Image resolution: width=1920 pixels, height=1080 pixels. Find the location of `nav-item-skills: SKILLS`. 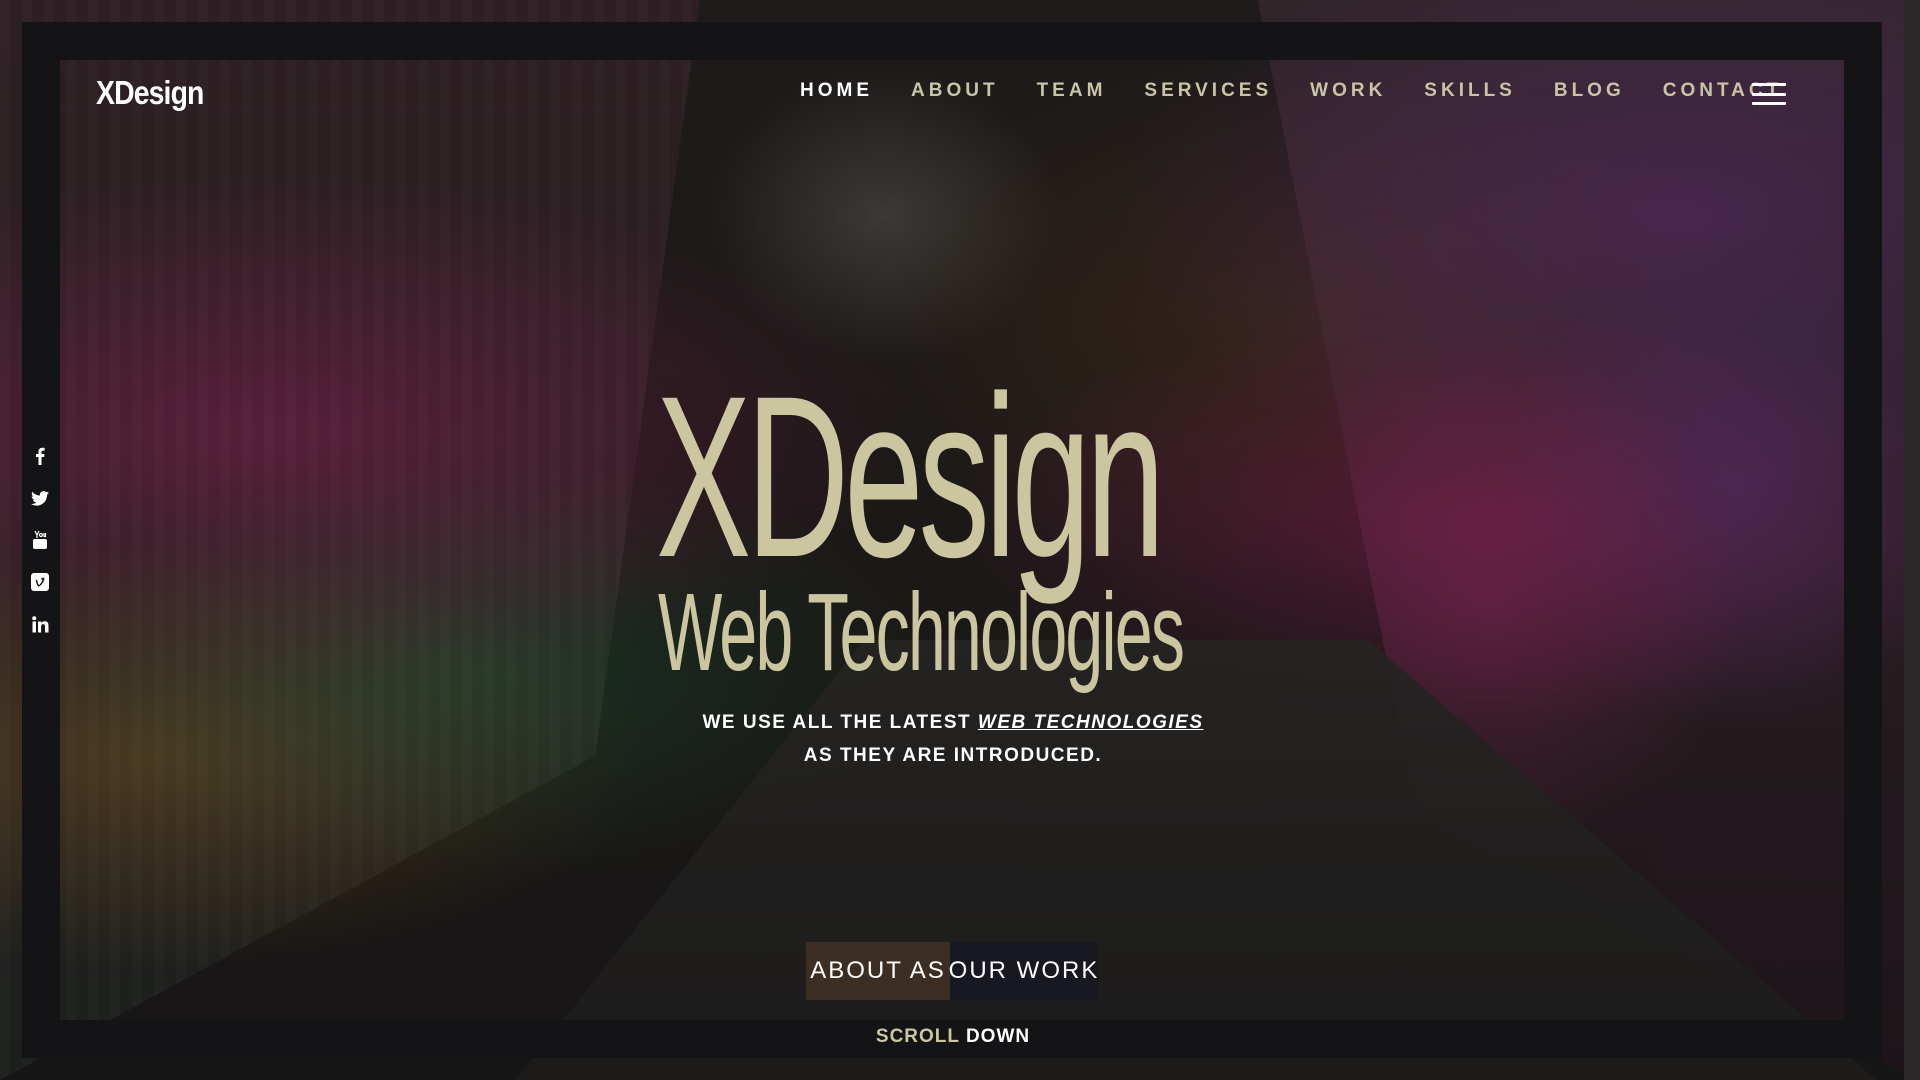

nav-item-skills: SKILLS is located at coordinates (1470, 91).